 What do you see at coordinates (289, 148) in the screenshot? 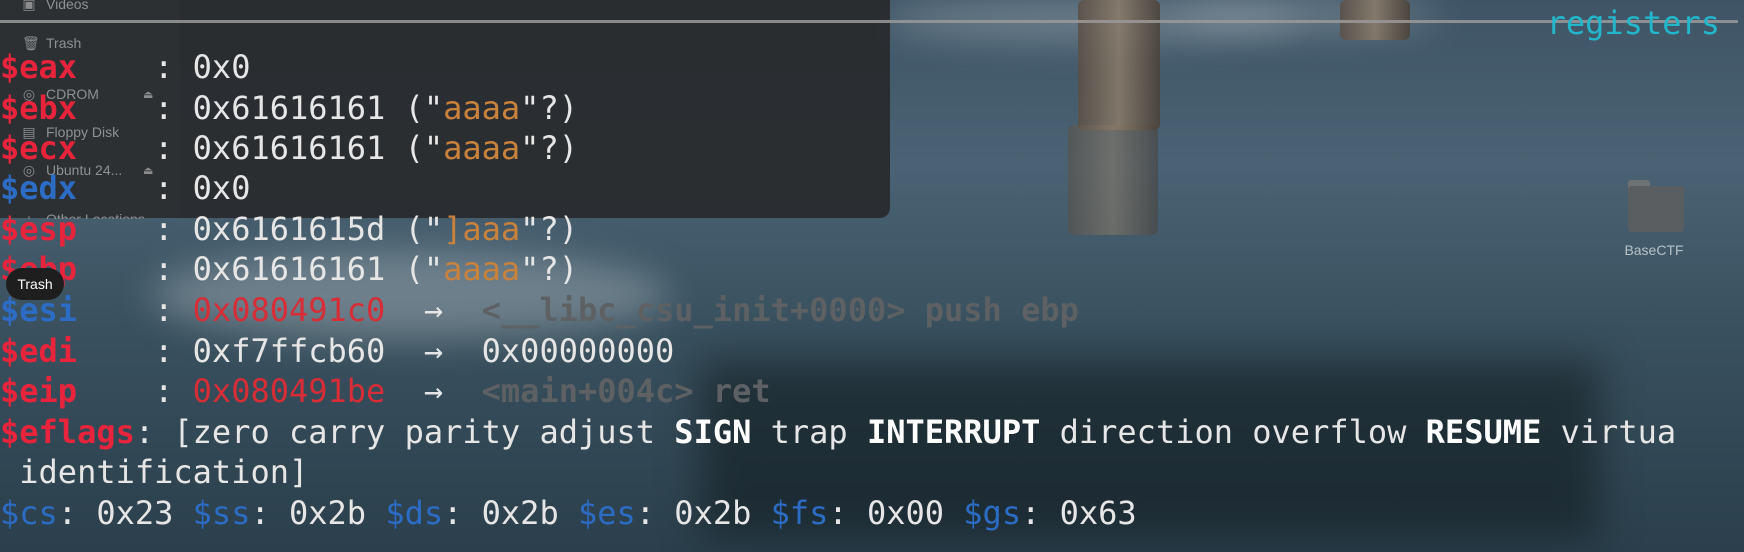
I see `register-row: $ecx : 0x61616161 ("aaaa"?)` at bounding box center [289, 148].